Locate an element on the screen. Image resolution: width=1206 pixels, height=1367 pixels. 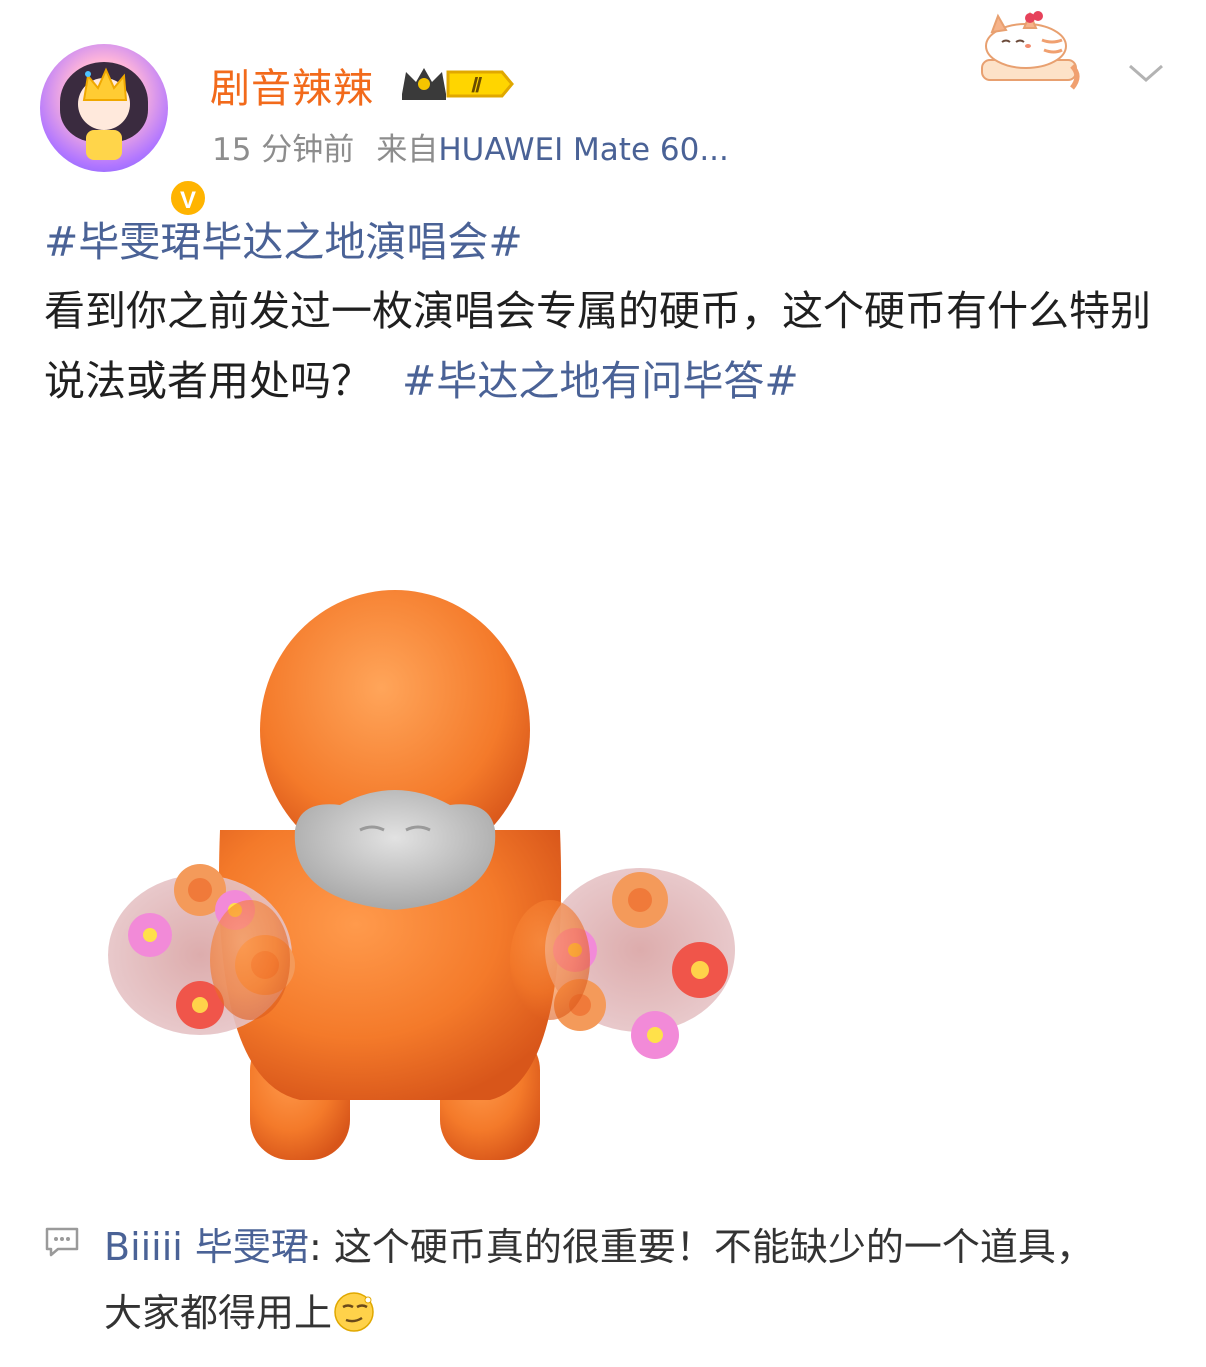
avatar-image is located at coordinates (104, 108).